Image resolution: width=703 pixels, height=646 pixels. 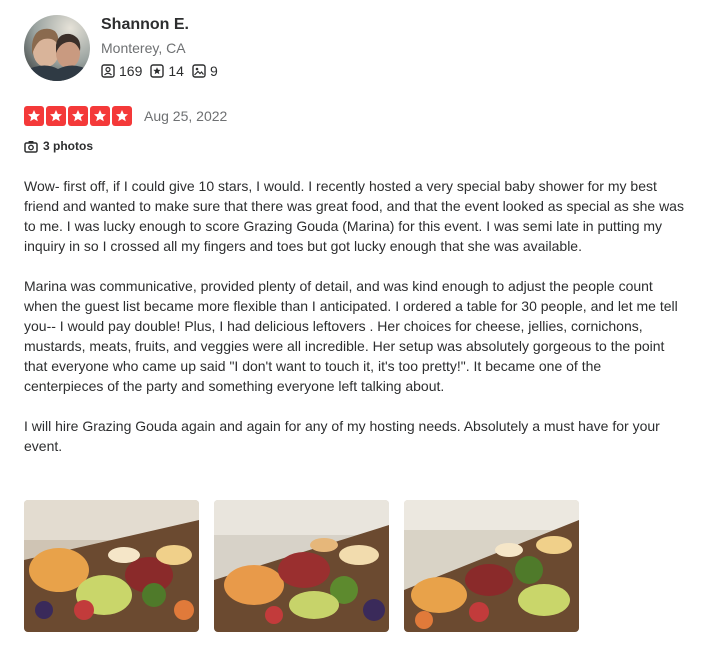 I want to click on review-date: Aug 25, 2022, so click(x=186, y=116).